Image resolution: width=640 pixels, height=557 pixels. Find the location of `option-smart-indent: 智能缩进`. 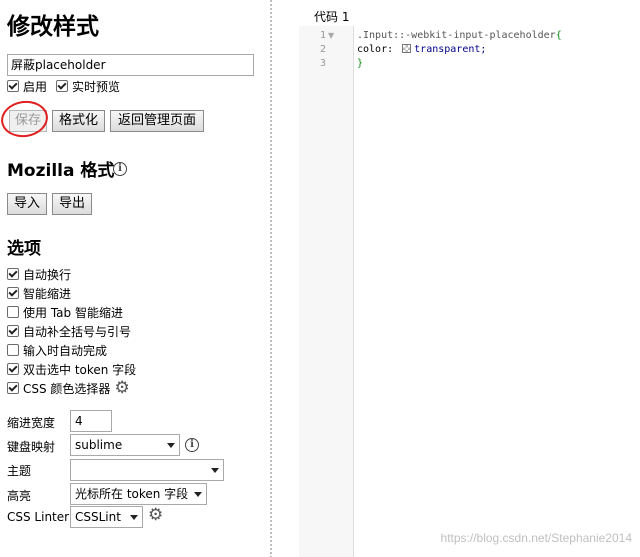

option-smart-indent: 智能缩进 is located at coordinates (39, 293).